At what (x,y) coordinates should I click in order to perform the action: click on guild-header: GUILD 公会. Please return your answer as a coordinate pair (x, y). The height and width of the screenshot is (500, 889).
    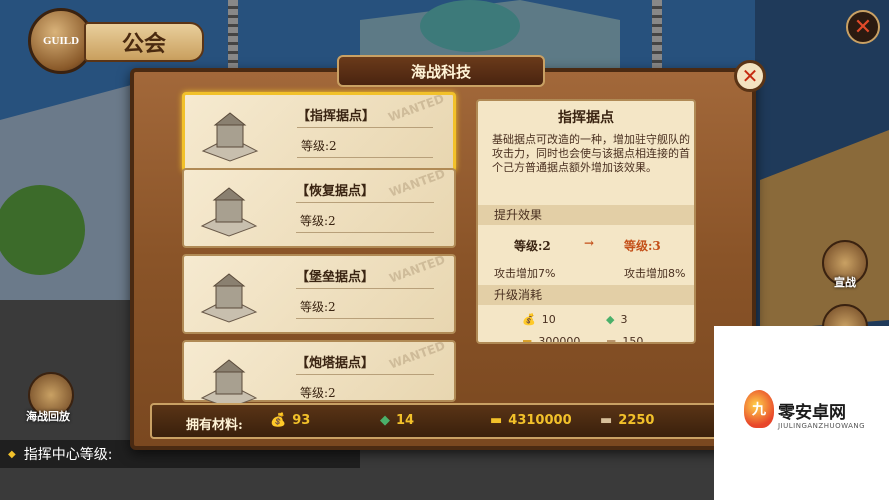
    Looking at the image, I should click on (118, 41).